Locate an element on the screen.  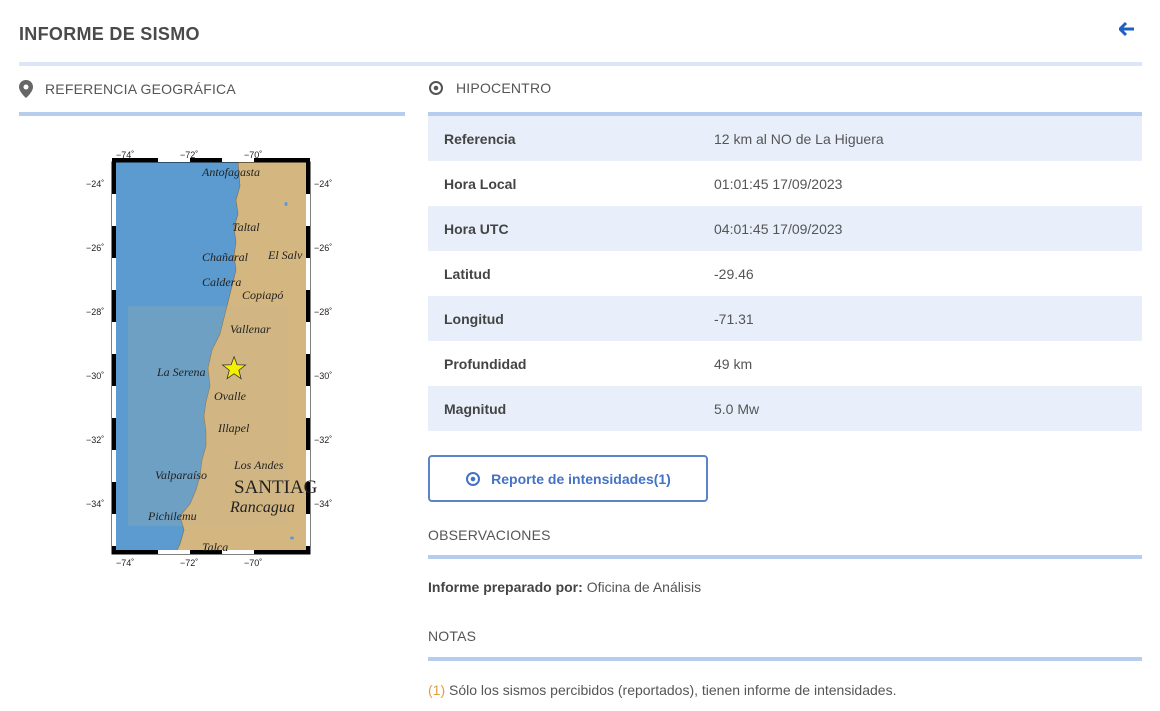
row-value: 01:01:45 17/09/2023 is located at coordinates (778, 183).